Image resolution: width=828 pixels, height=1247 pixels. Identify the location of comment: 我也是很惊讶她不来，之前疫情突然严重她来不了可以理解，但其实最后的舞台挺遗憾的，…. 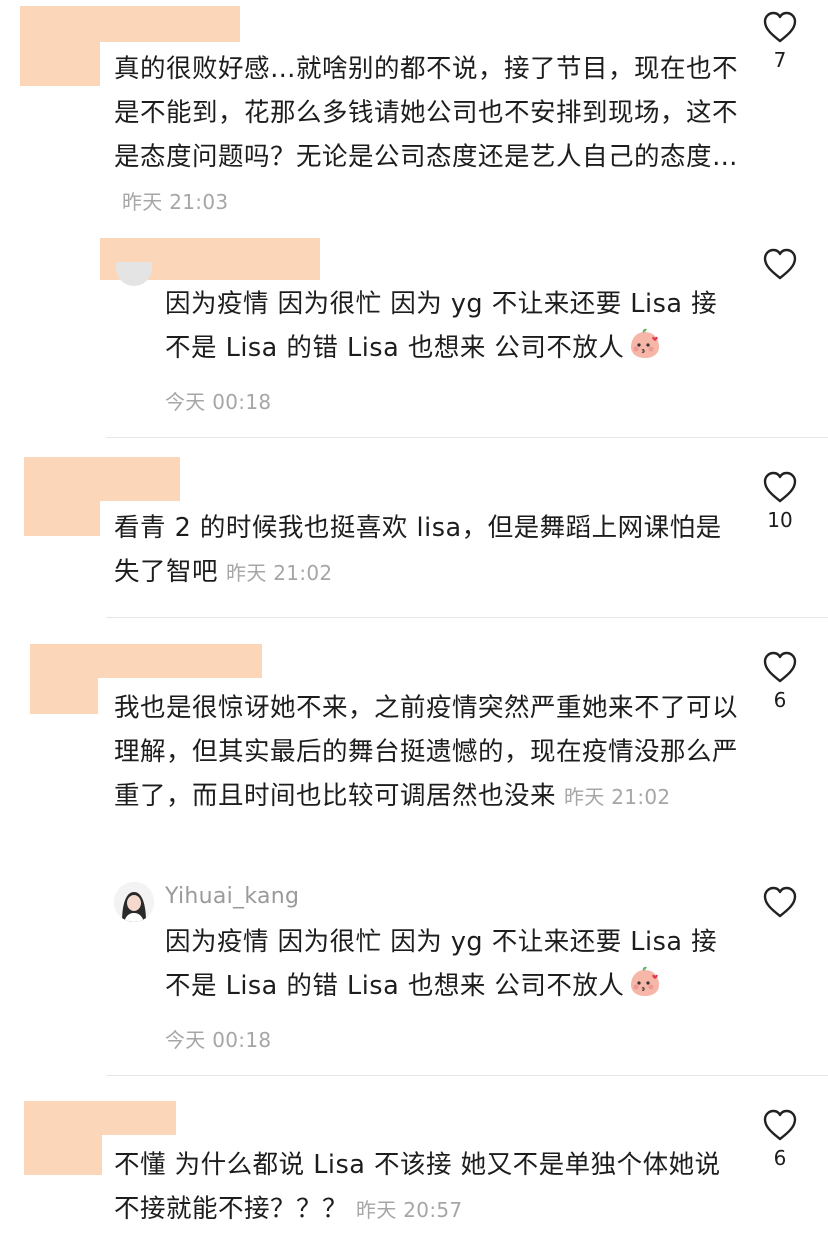
(429, 752).